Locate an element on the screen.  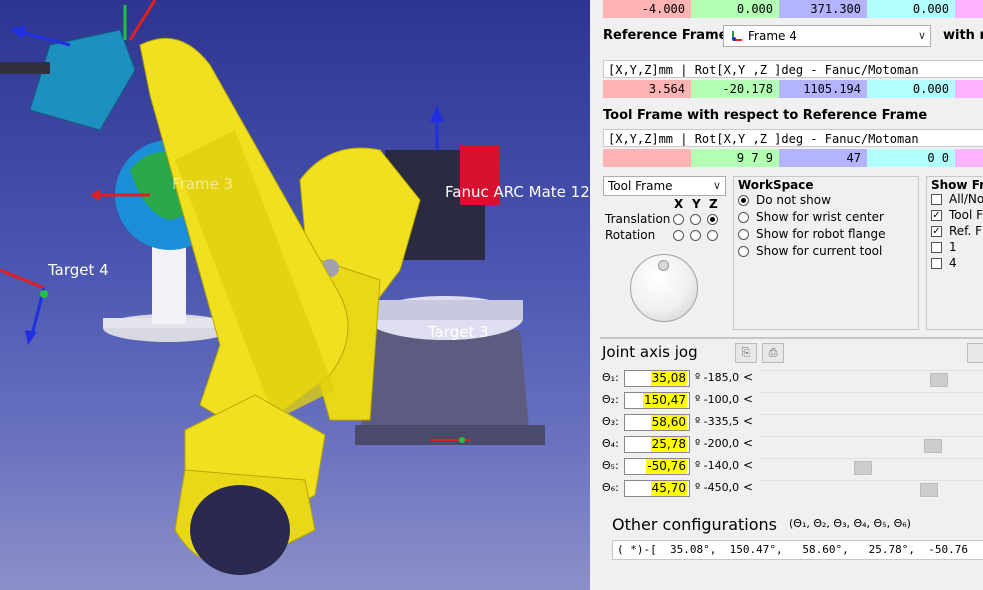
translation-y-radio is located at coordinates (695, 219).